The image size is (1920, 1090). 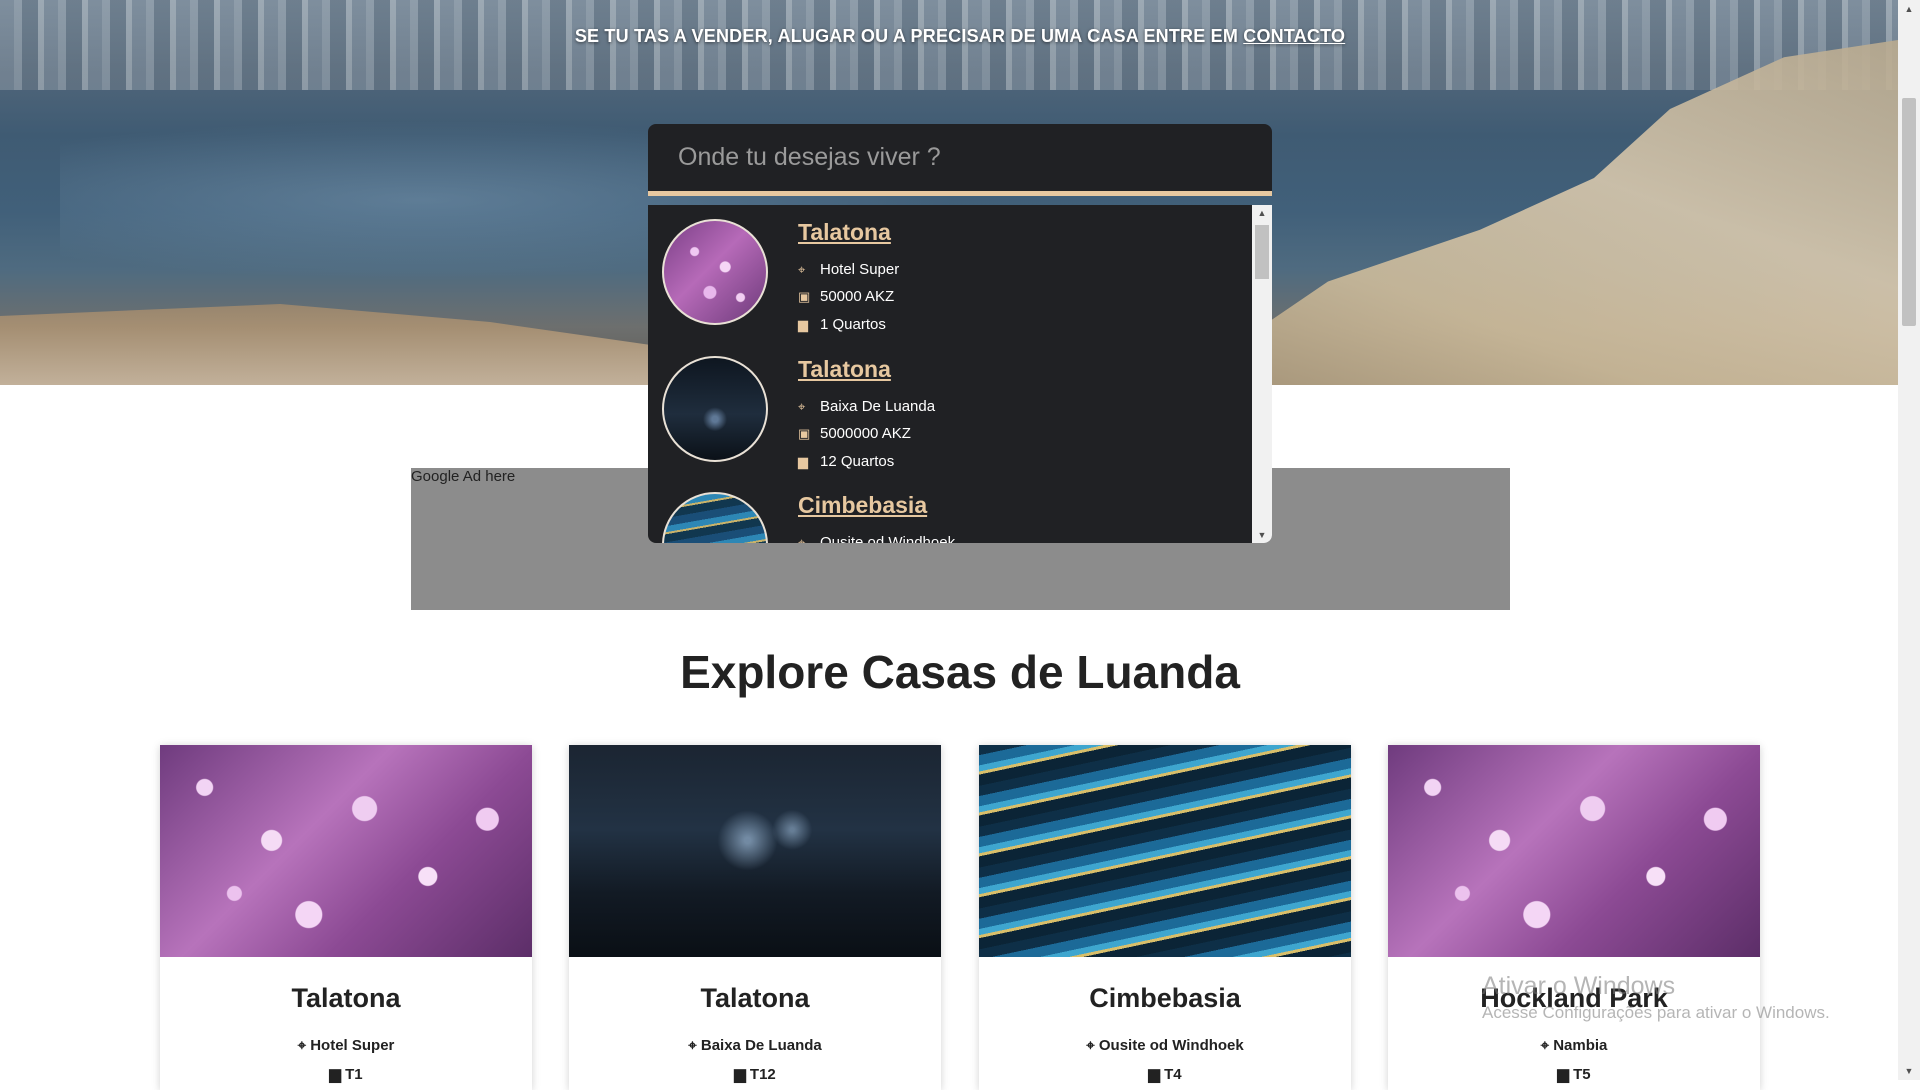 I want to click on property-card: Talatona ⌖ Hotel Super ▆ T1, so click(x=346, y=917).